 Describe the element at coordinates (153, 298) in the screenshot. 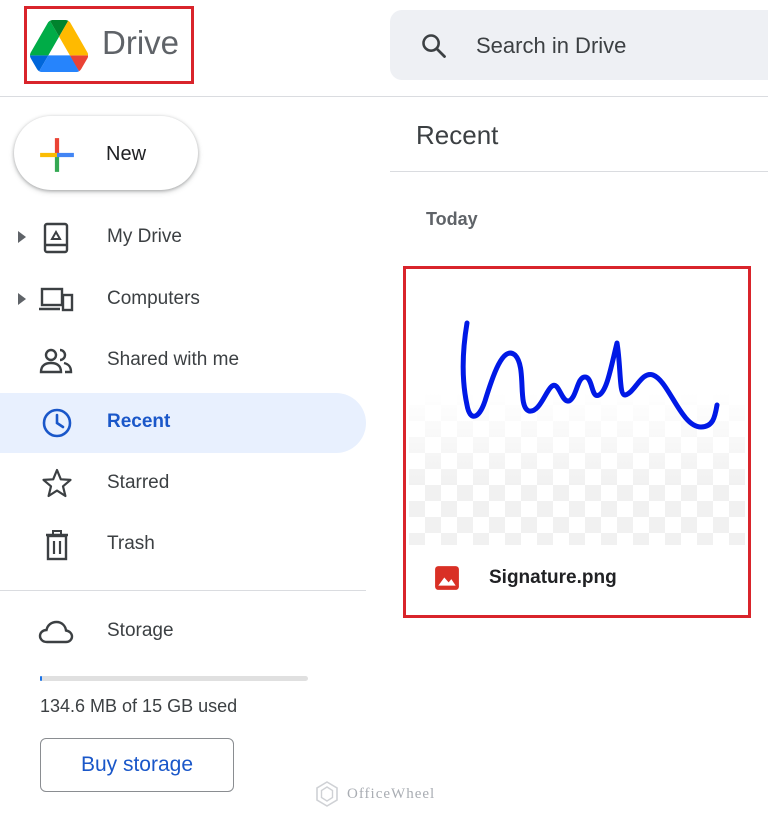

I see `sidebar-item-label: Computers` at that location.